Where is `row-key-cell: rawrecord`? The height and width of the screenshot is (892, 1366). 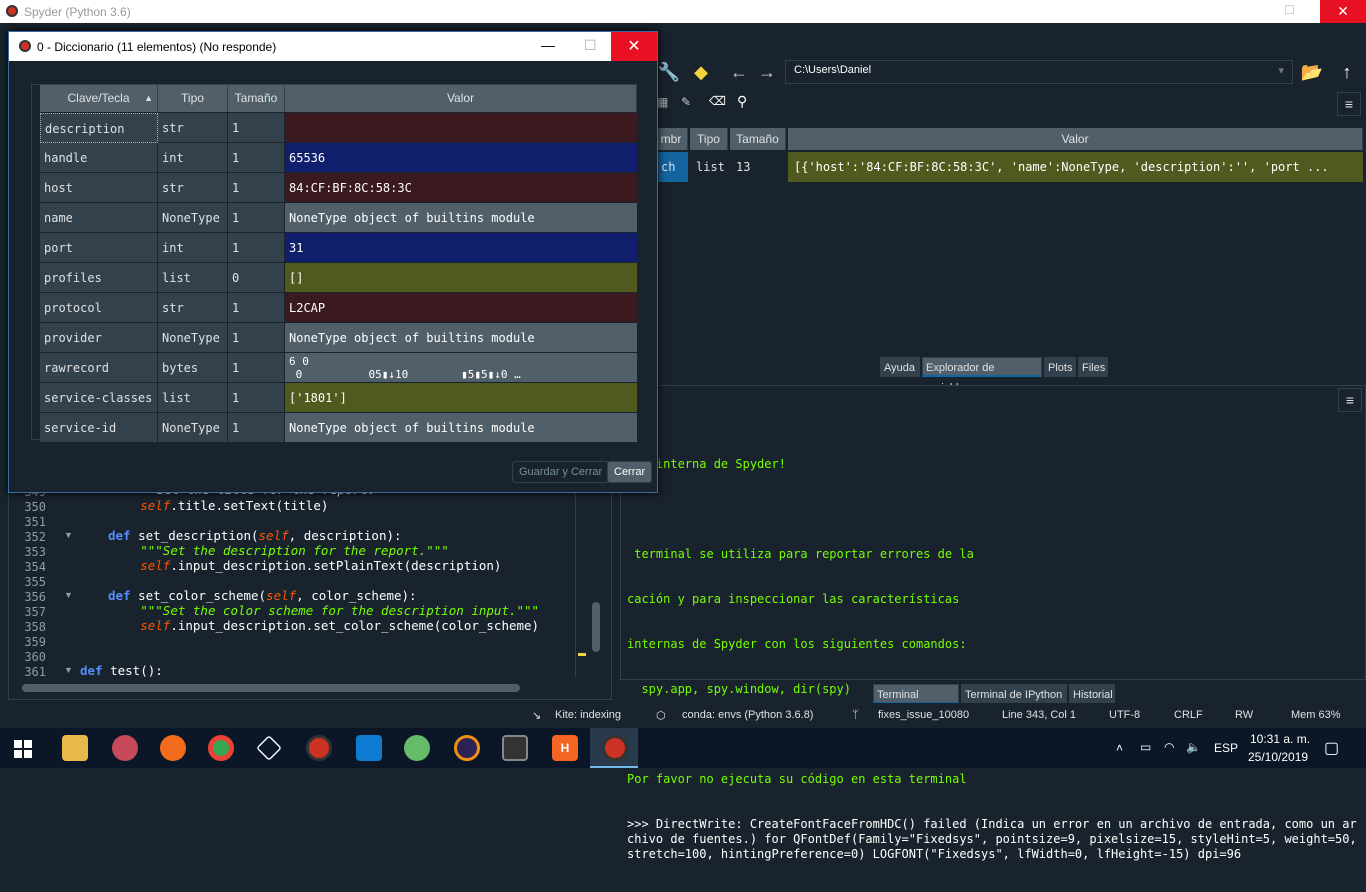 row-key-cell: rawrecord is located at coordinates (99, 368).